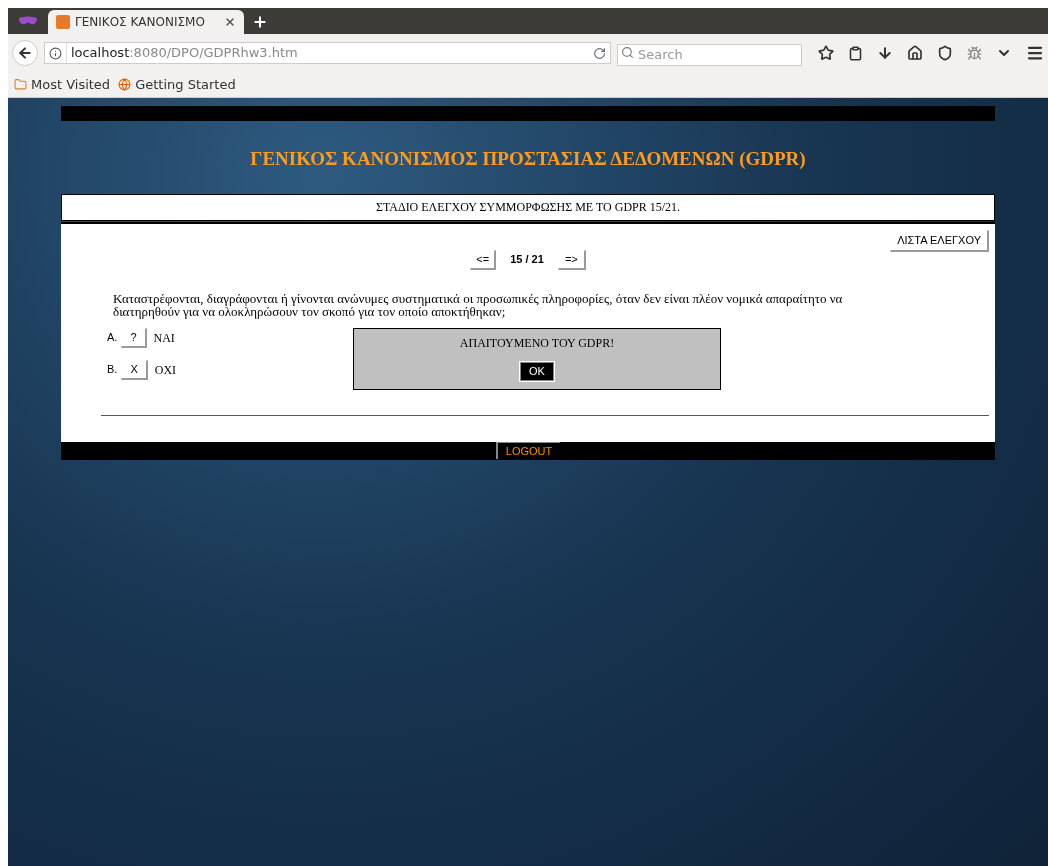 This screenshot has height=866, width=1048. I want to click on home-icon, so click(915, 53).